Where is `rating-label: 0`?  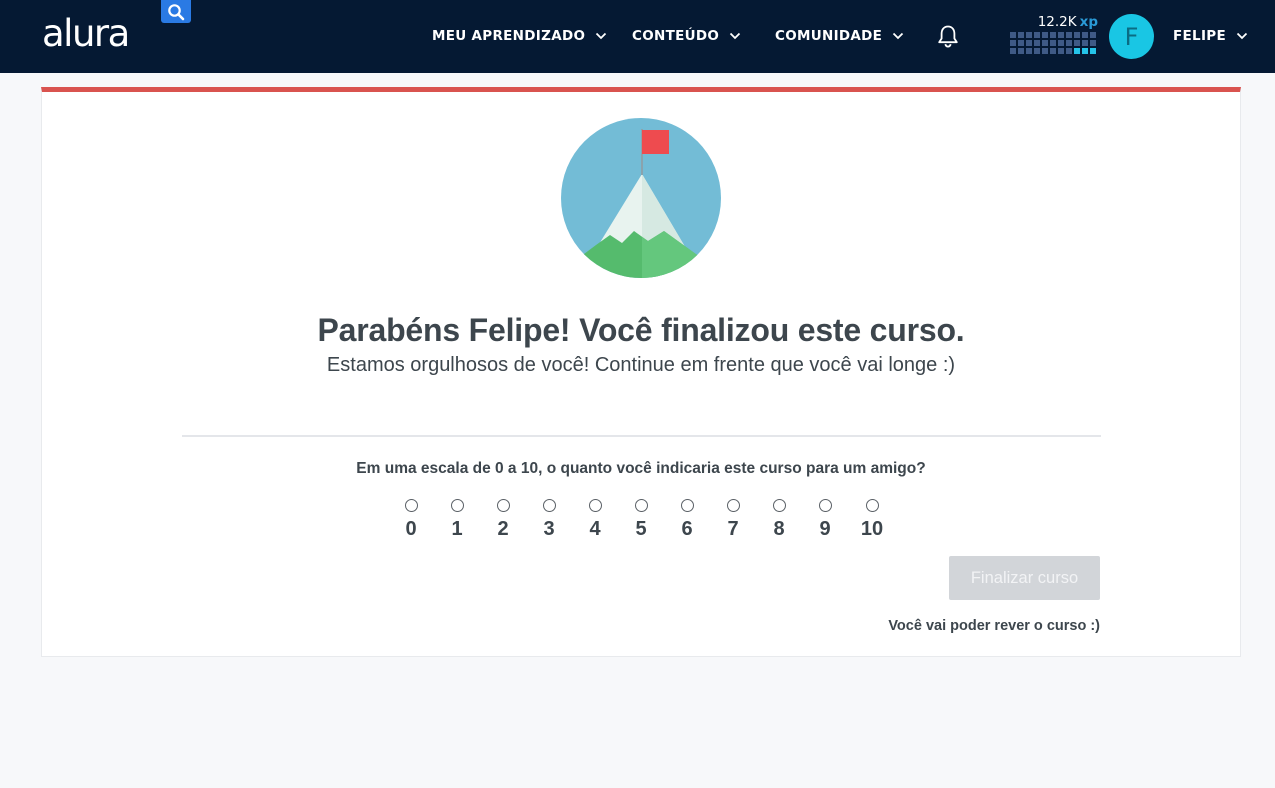 rating-label: 0 is located at coordinates (411, 529).